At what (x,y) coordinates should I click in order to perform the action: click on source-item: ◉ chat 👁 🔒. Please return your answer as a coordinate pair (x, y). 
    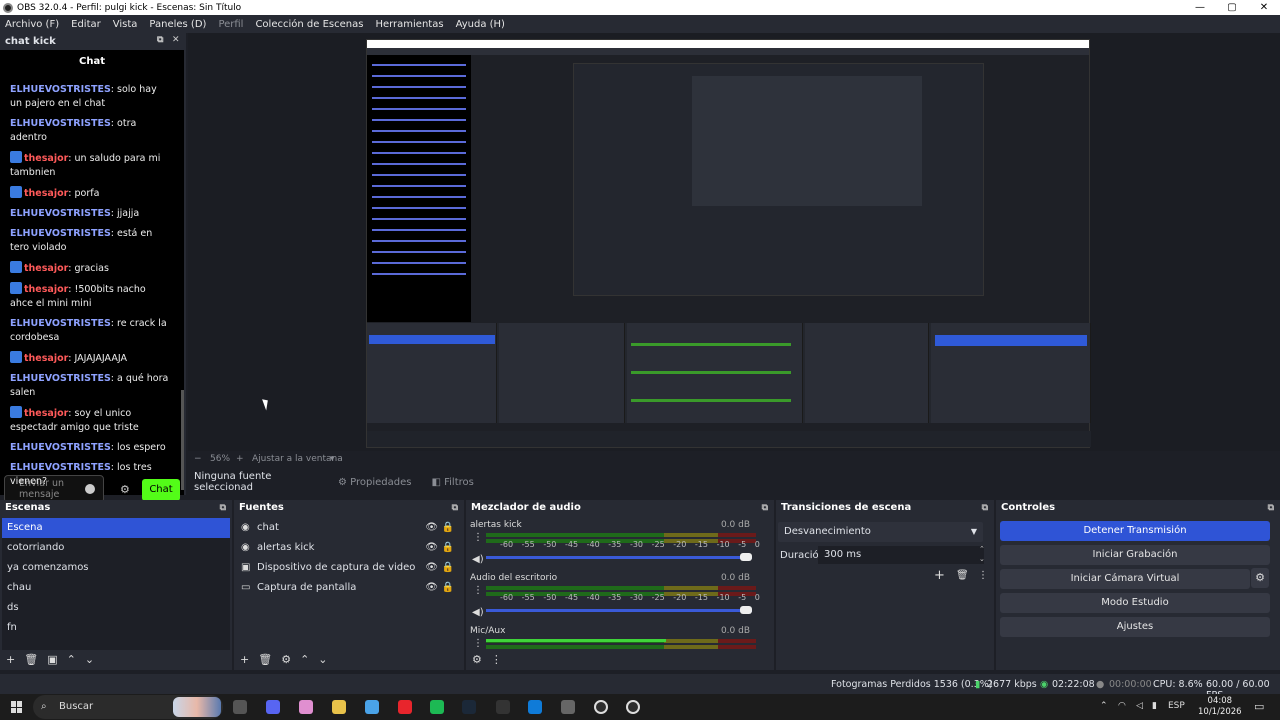
    Looking at the image, I should click on (349, 528).